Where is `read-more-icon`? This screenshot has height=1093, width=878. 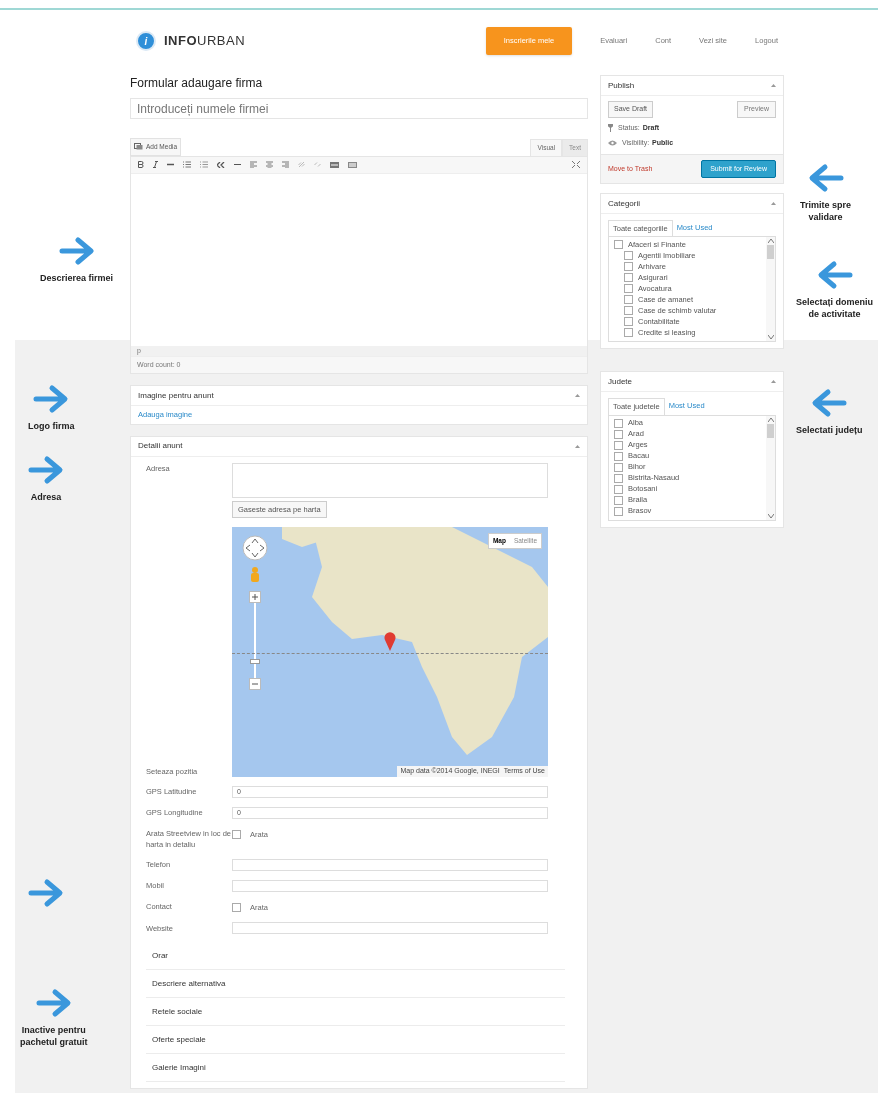
read-more-icon is located at coordinates (334, 164).